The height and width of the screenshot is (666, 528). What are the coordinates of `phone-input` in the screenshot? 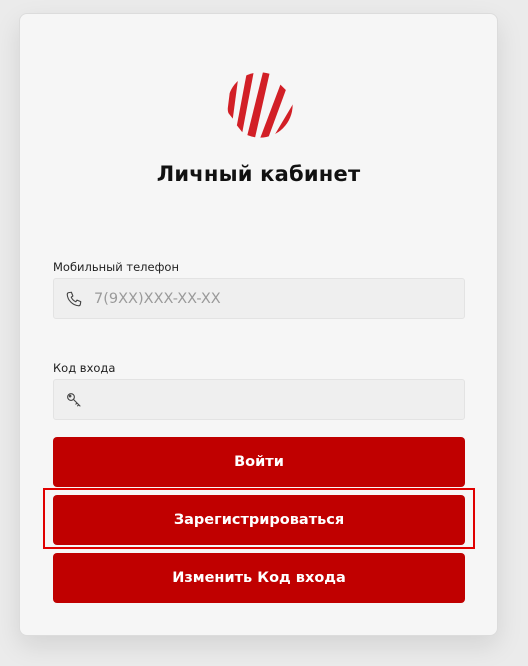 It's located at (274, 298).